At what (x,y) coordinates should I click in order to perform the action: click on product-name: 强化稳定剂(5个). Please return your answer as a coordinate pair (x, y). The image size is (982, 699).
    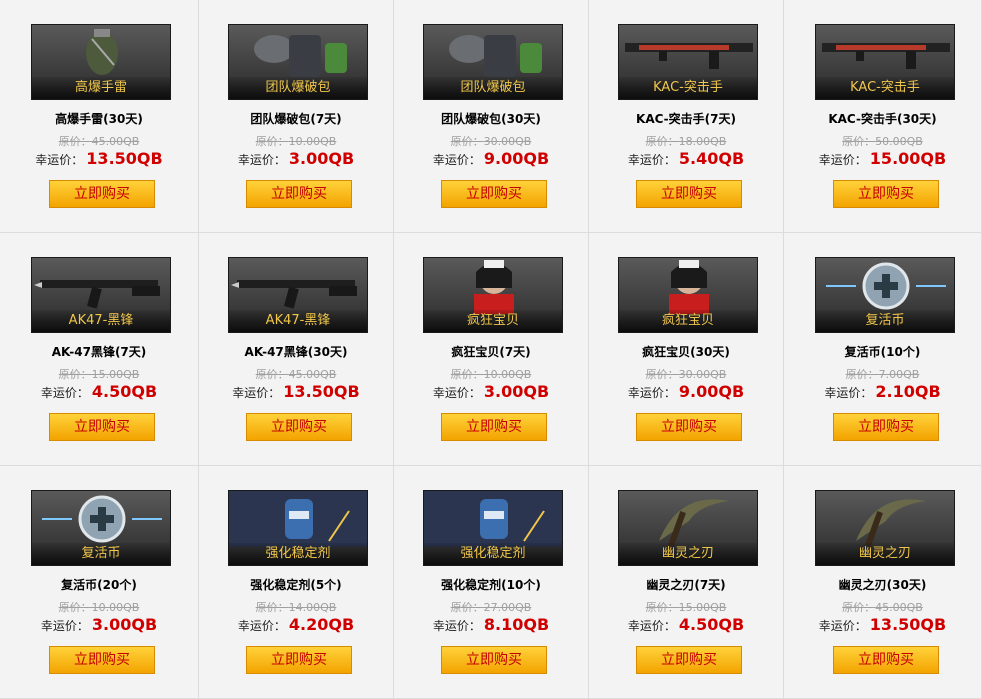
    Looking at the image, I should click on (296, 584).